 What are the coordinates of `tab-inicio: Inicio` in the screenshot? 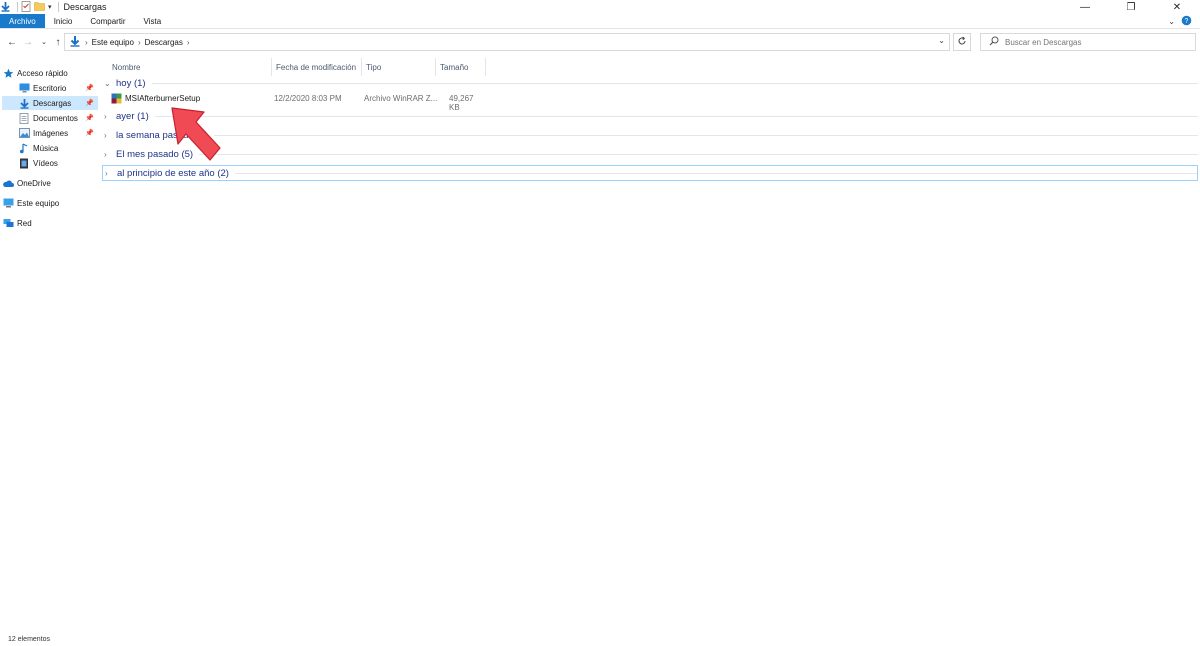 It's located at (63, 21).